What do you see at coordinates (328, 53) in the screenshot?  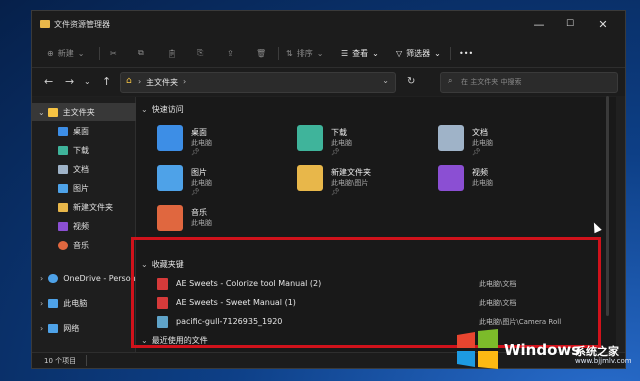 I see `command-bar: ⊕ 新建 ⌄ ✂ ⧉ 📋︎ ⎘ ⇪ 🗑︎ ⇅ 排序 ⌄ ☰ 查看 ⌄ ▽ 筛选器 ⌄ •••` at bounding box center [328, 53].